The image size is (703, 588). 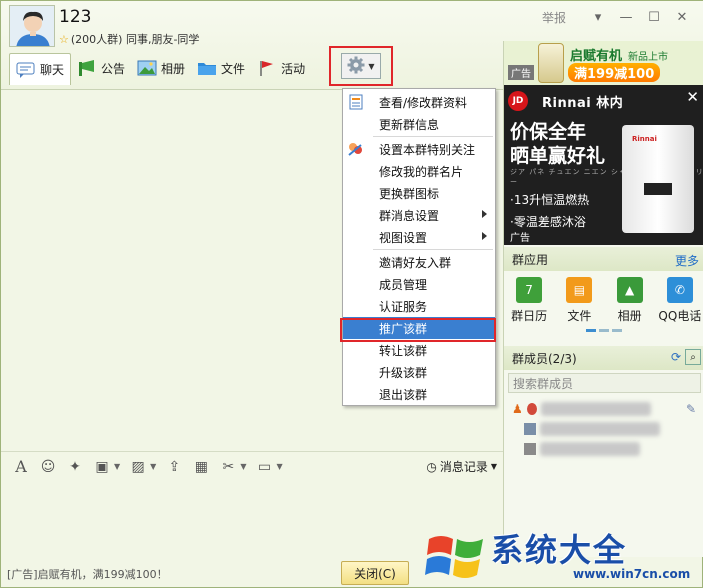 I want to click on owner-icon: ♟, so click(x=517, y=409).